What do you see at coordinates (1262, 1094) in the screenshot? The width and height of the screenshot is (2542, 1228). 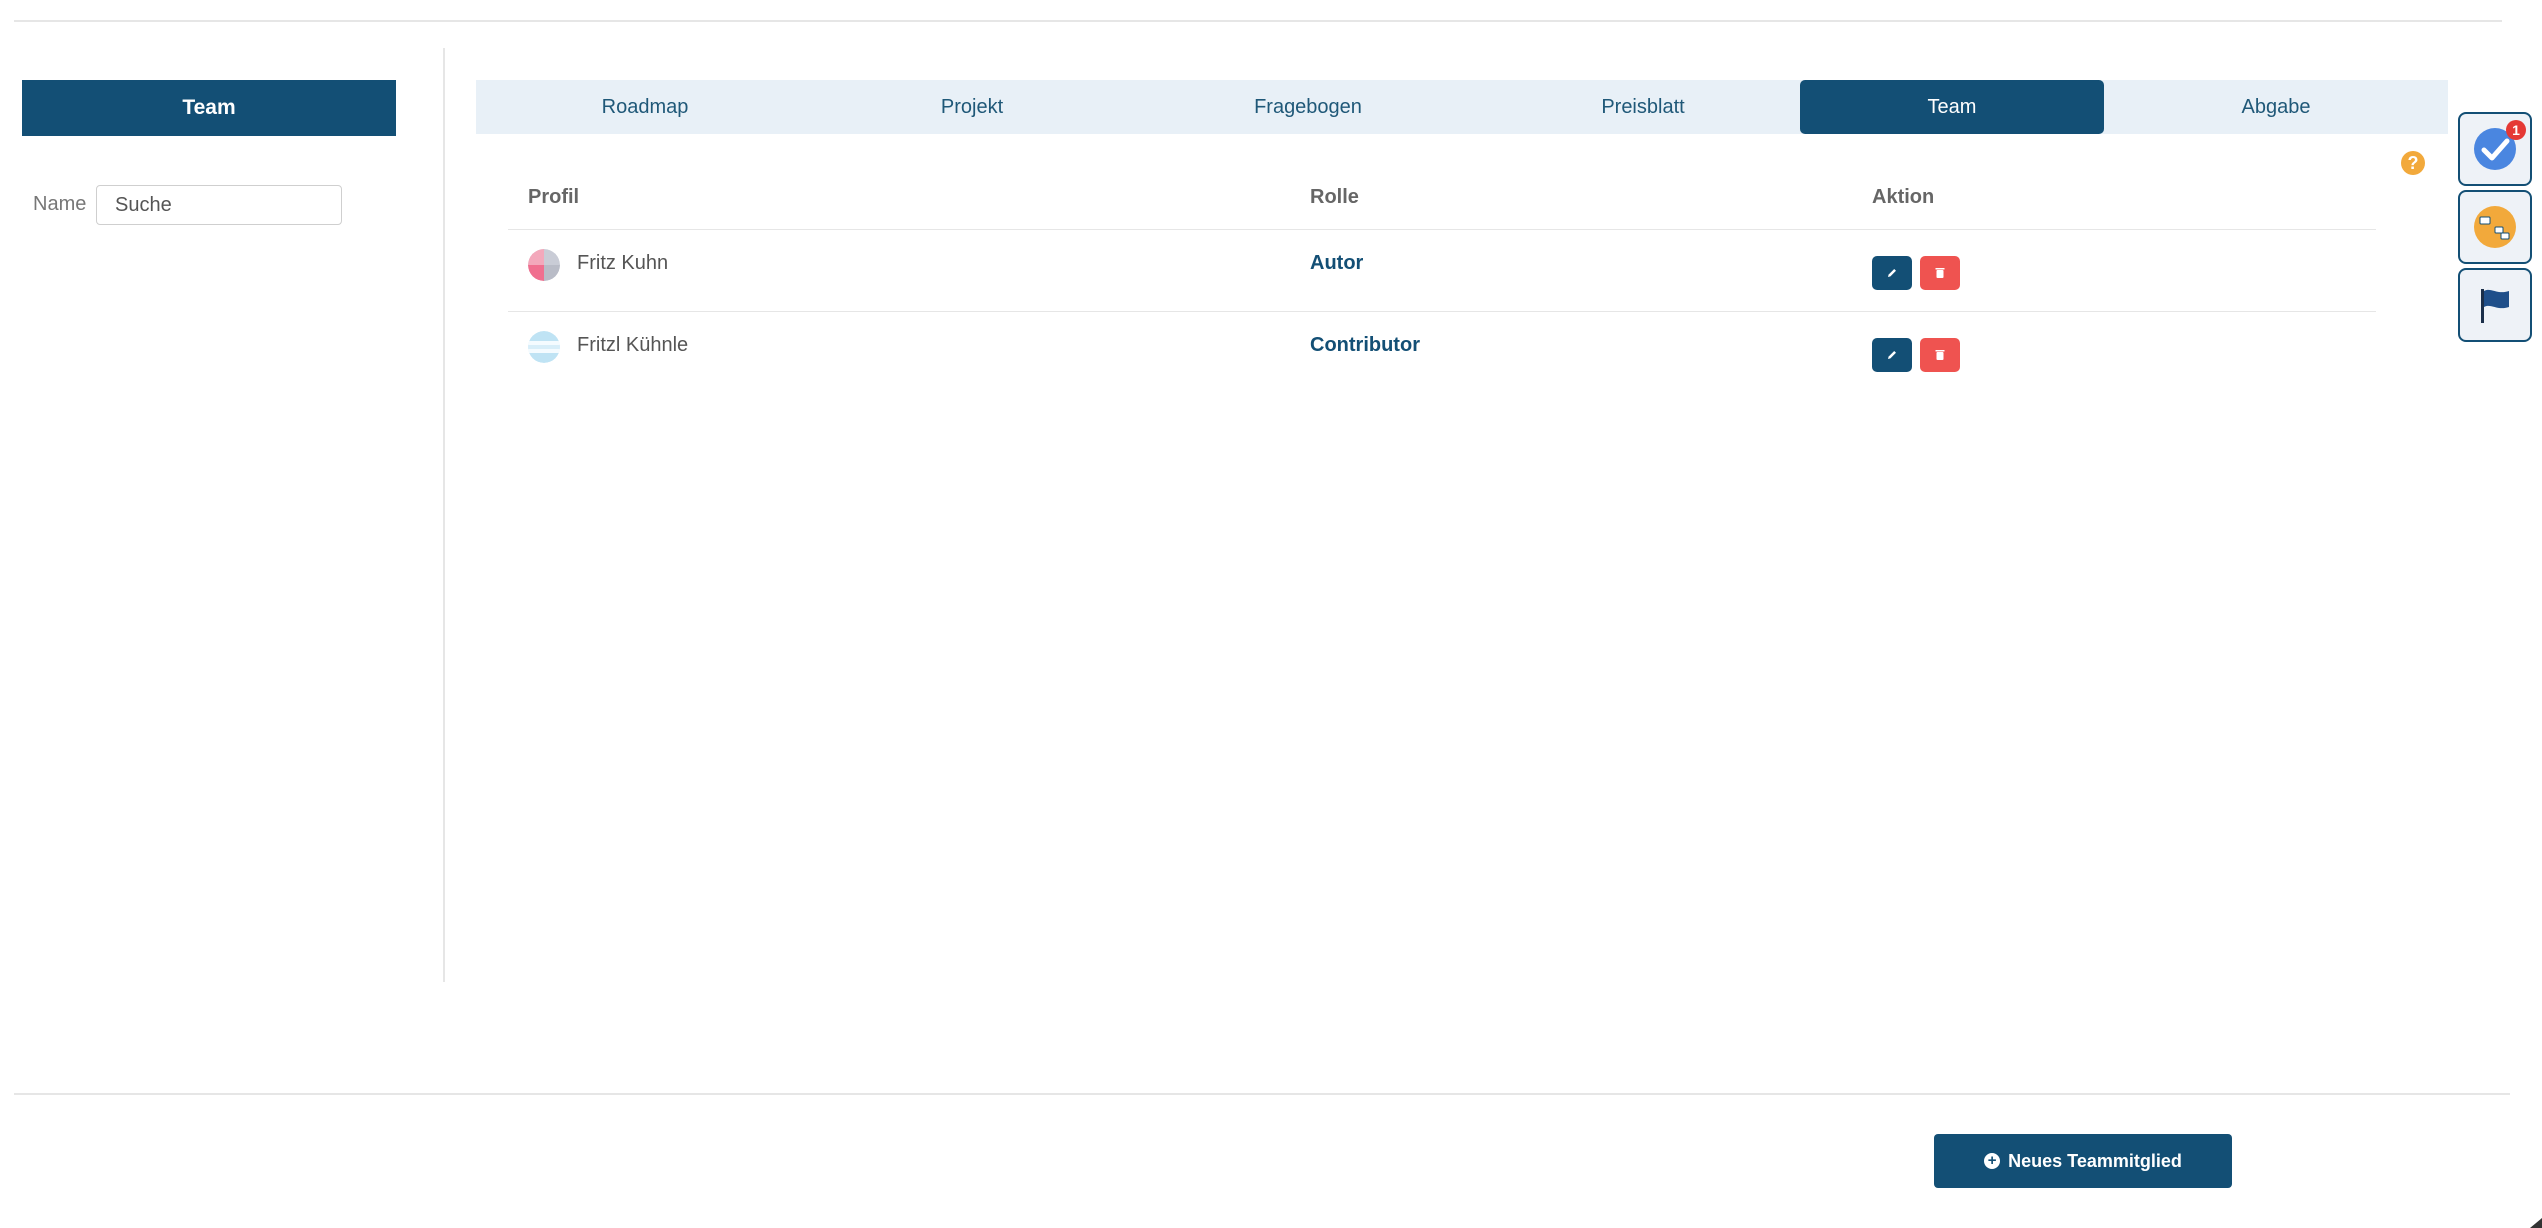 I see `footer-divider` at bounding box center [1262, 1094].